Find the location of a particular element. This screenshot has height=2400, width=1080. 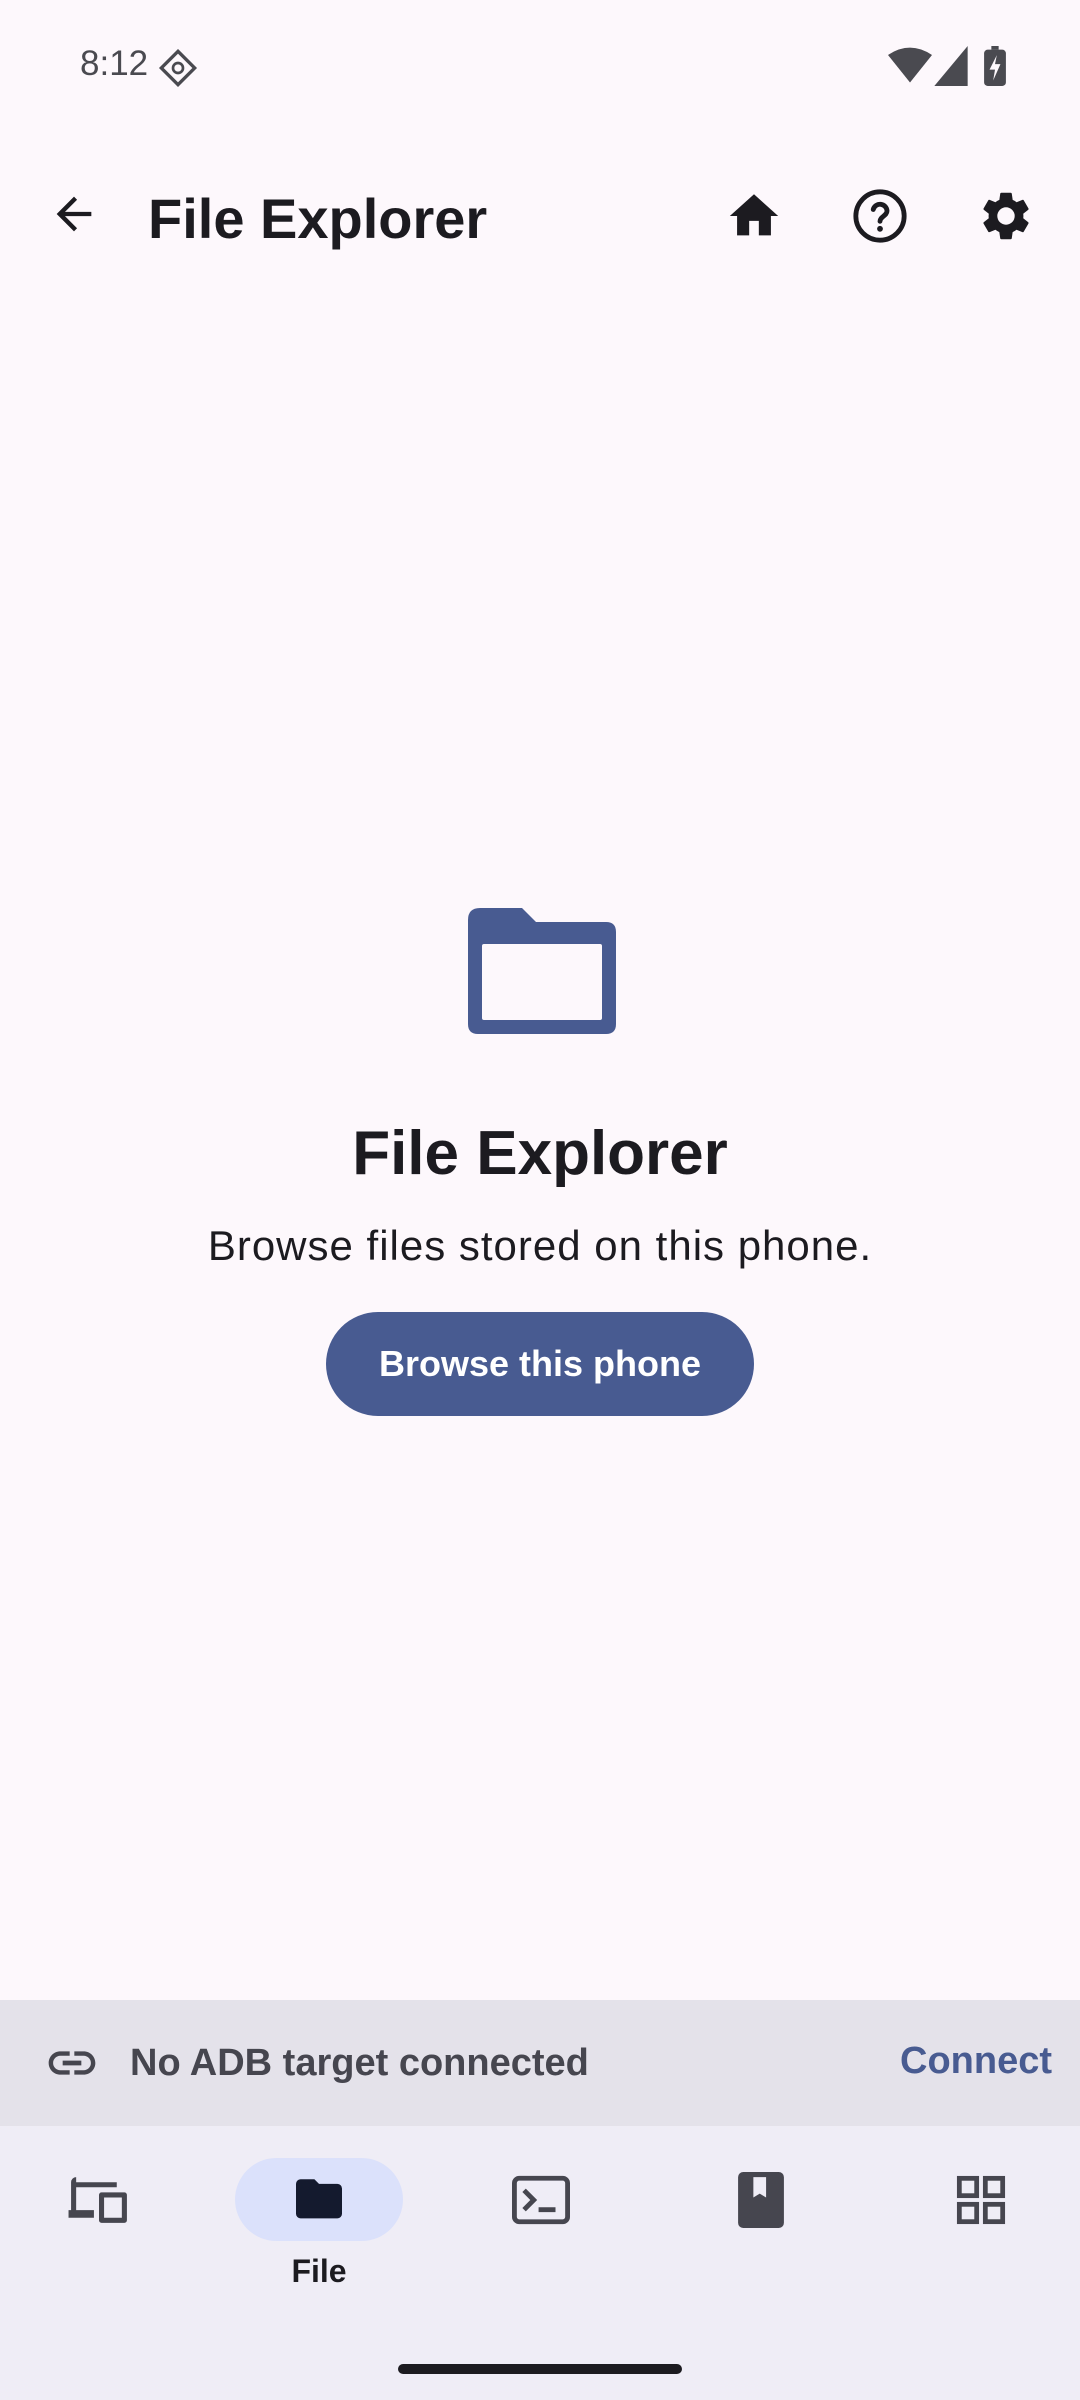

page-title: File Explorer is located at coordinates (318, 218).